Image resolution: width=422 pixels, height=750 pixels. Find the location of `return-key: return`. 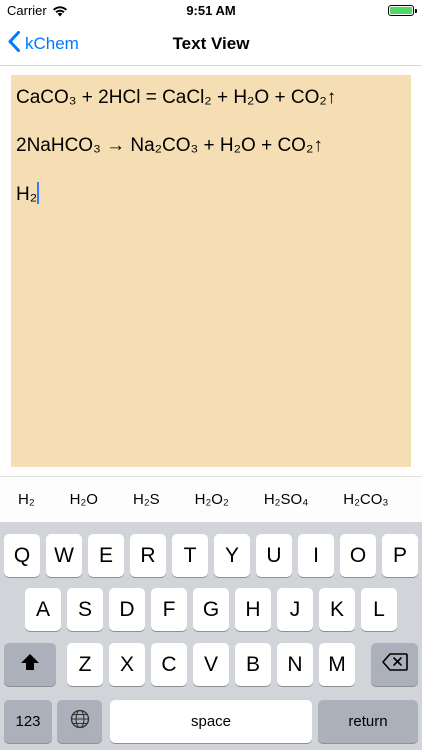

return-key: return is located at coordinates (368, 721).